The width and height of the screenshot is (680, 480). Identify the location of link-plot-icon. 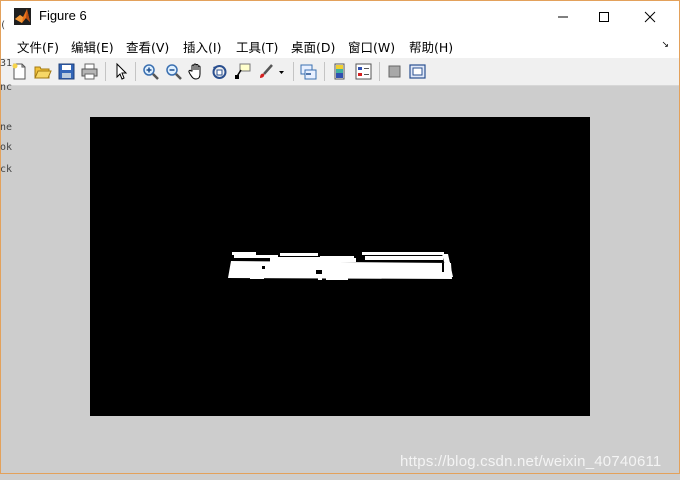
(308, 72).